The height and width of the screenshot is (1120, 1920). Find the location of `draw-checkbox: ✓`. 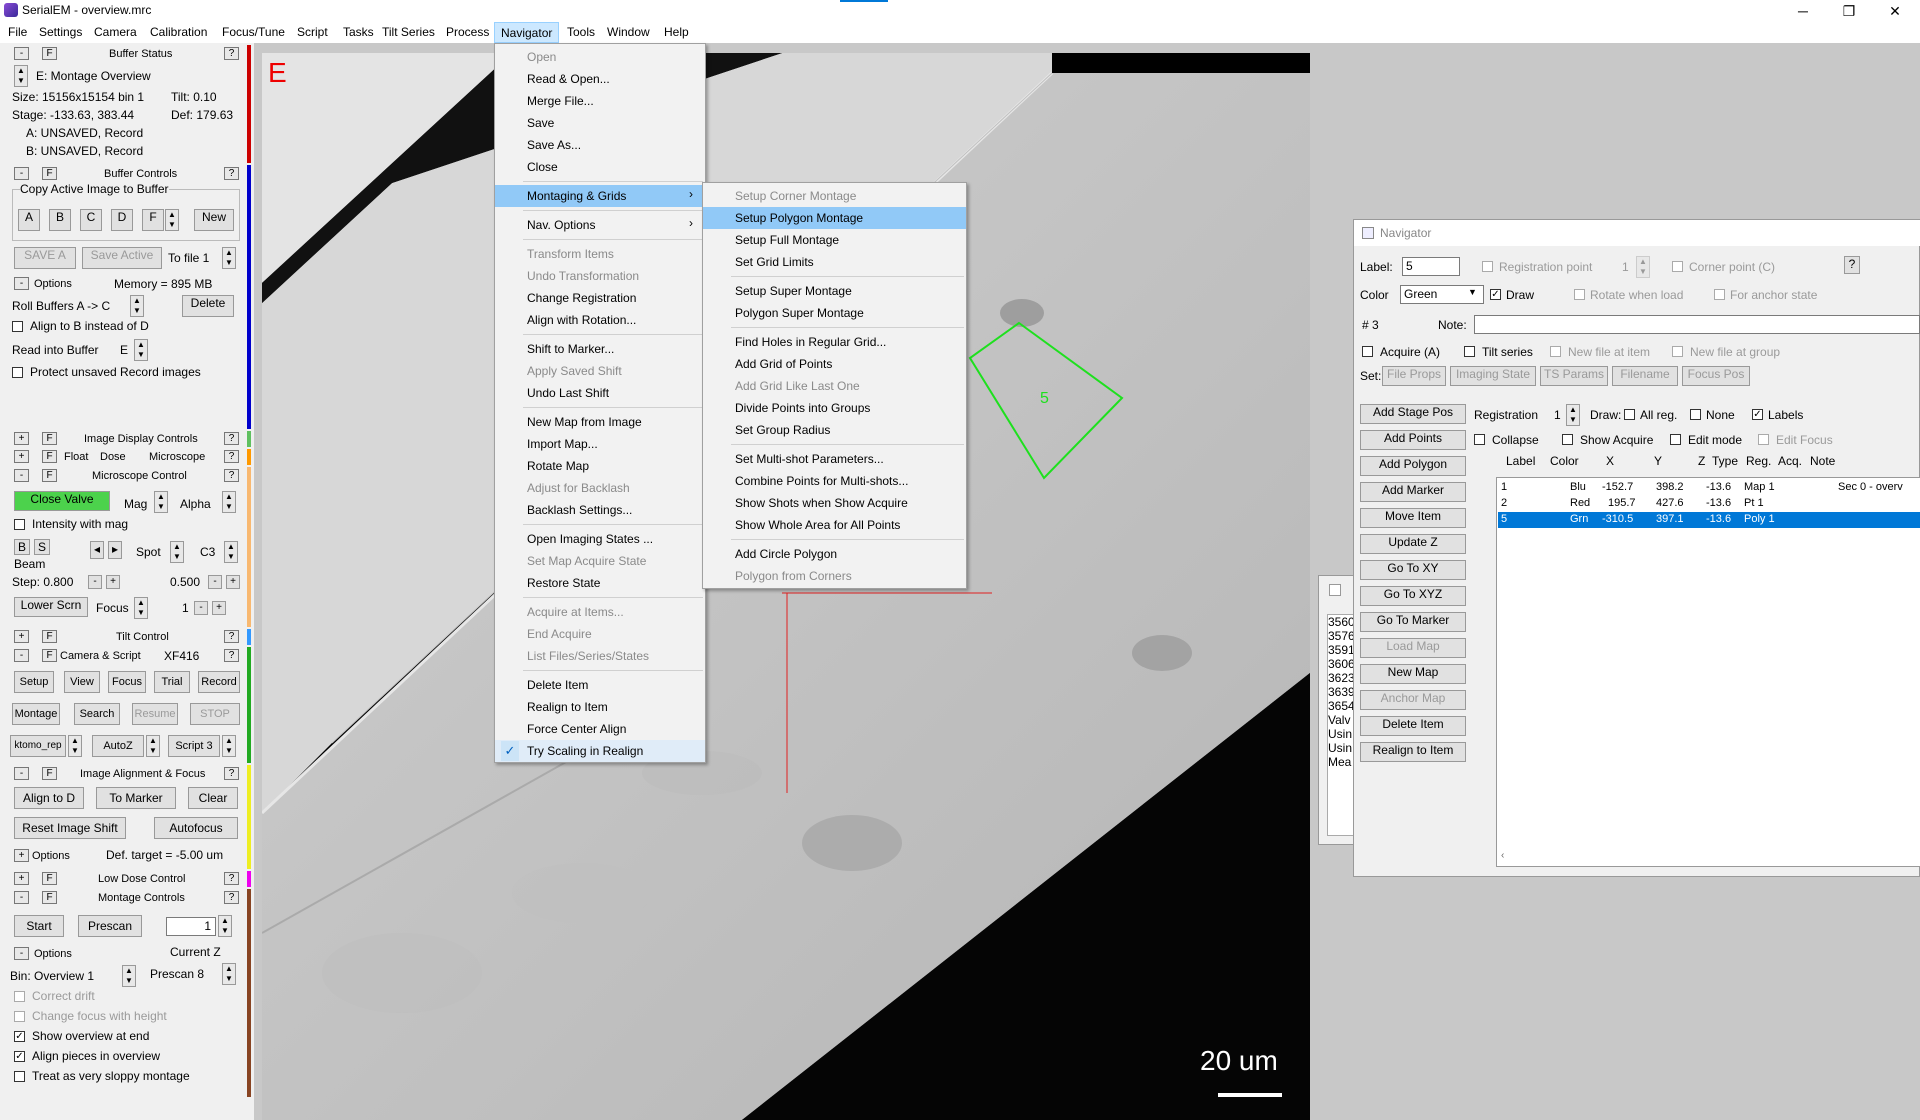

draw-checkbox: ✓ is located at coordinates (1495, 294).